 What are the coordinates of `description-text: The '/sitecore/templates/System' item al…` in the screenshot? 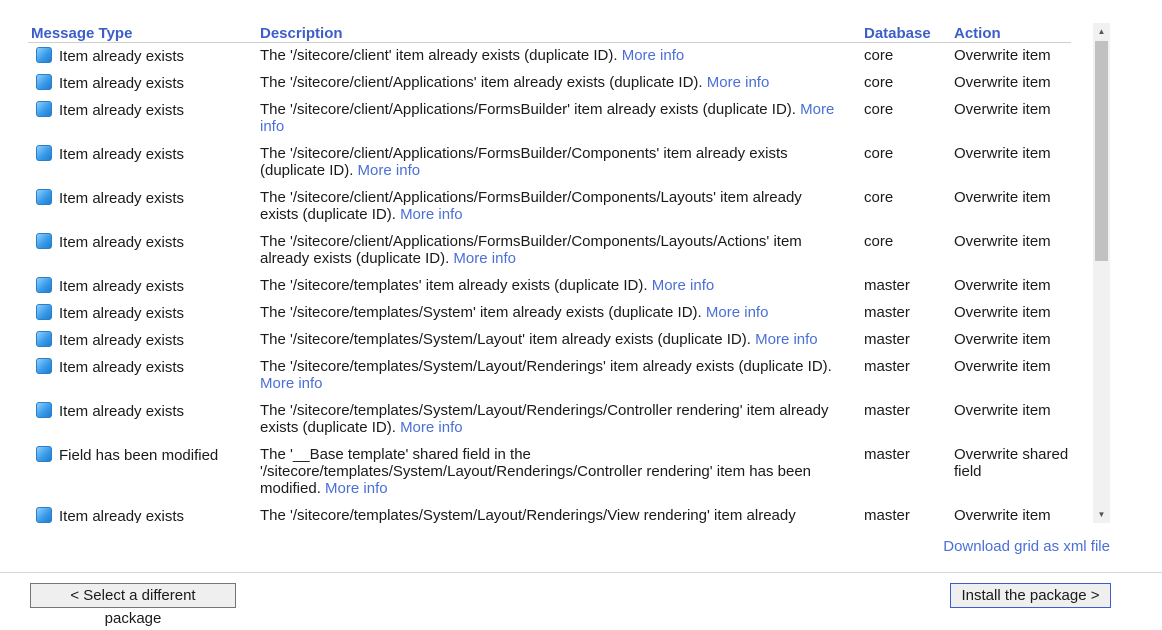 It's located at (481, 312).